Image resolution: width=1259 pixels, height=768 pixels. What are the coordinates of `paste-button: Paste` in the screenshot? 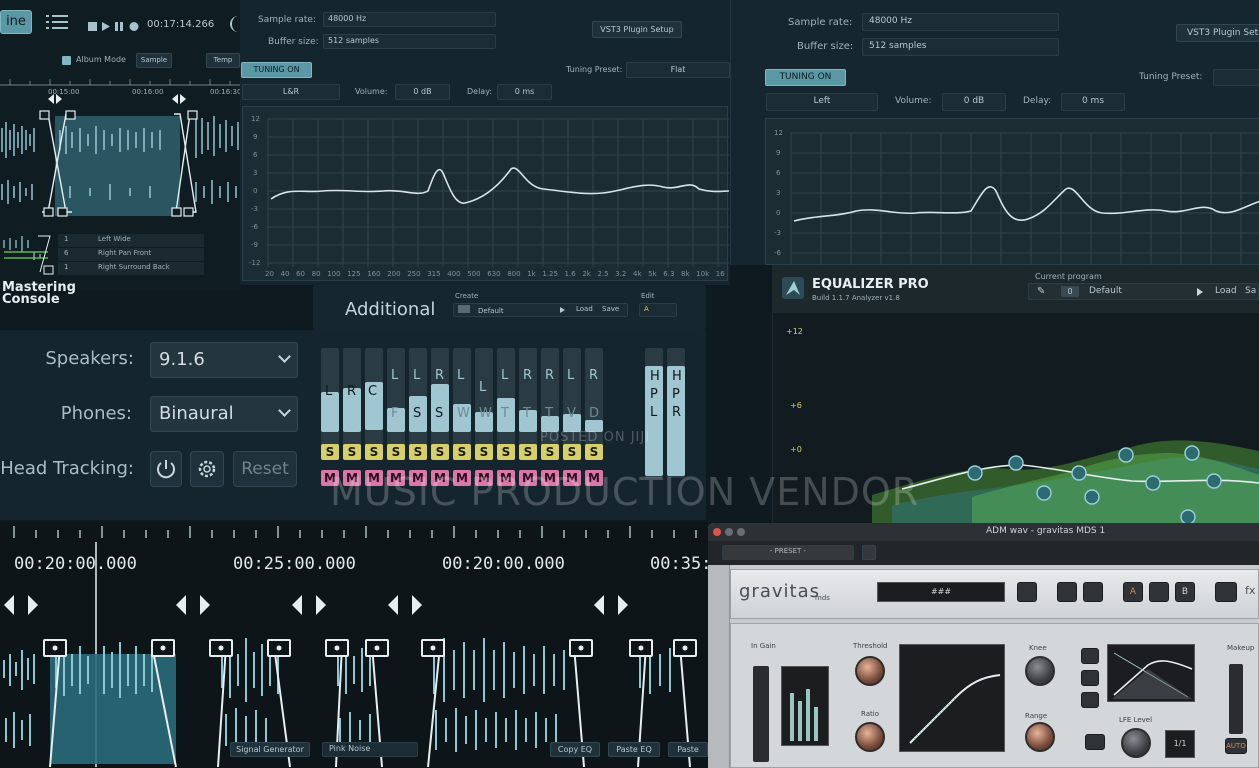 It's located at (688, 749).